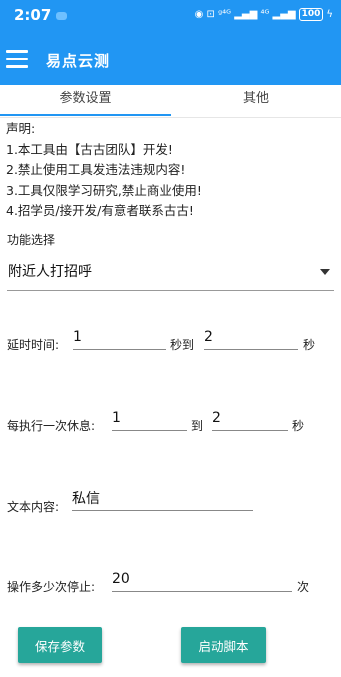 Image resolution: width=341 pixels, height=677 pixels. I want to click on battery-icon: 100, so click(311, 14).